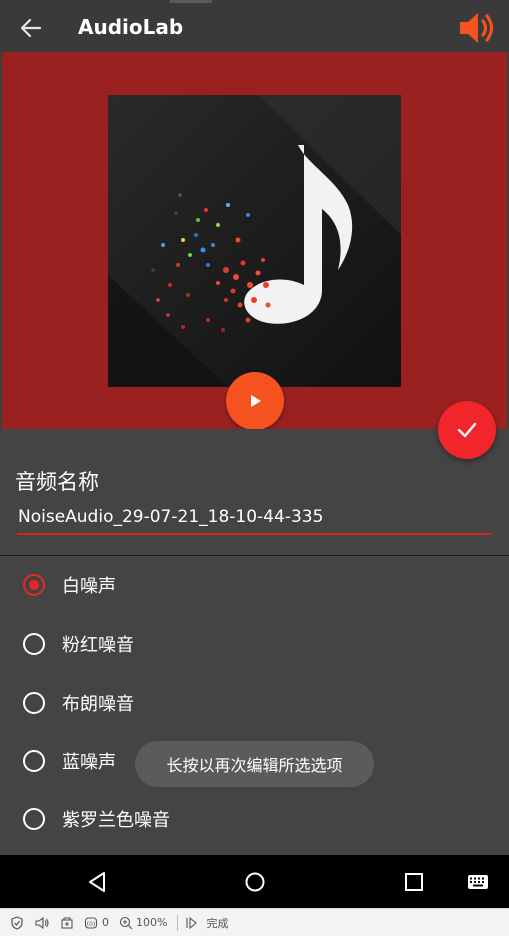 The image size is (509, 936). I want to click on volume-icon, so click(477, 28).